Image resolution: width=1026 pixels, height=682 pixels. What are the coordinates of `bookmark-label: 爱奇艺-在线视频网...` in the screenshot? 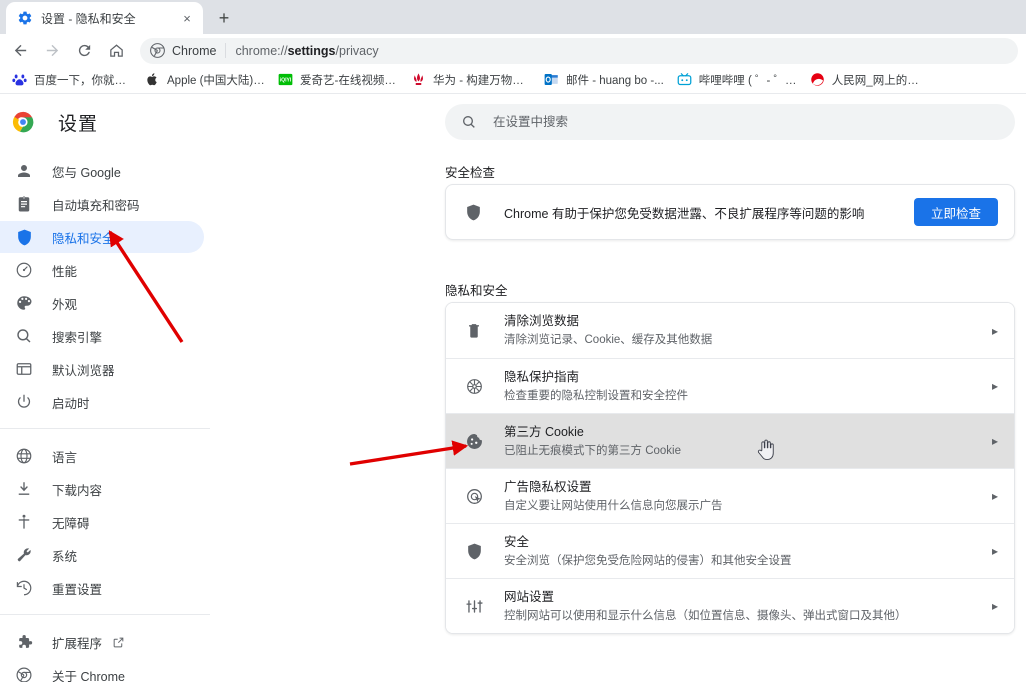 It's located at (349, 81).